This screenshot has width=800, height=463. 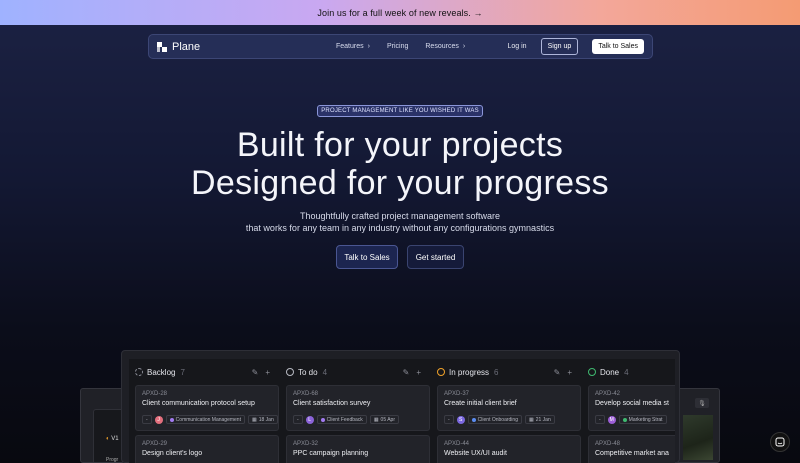 What do you see at coordinates (504, 372) in the screenshot?
I see `column-header: In progress 6 ✎ +` at bounding box center [504, 372].